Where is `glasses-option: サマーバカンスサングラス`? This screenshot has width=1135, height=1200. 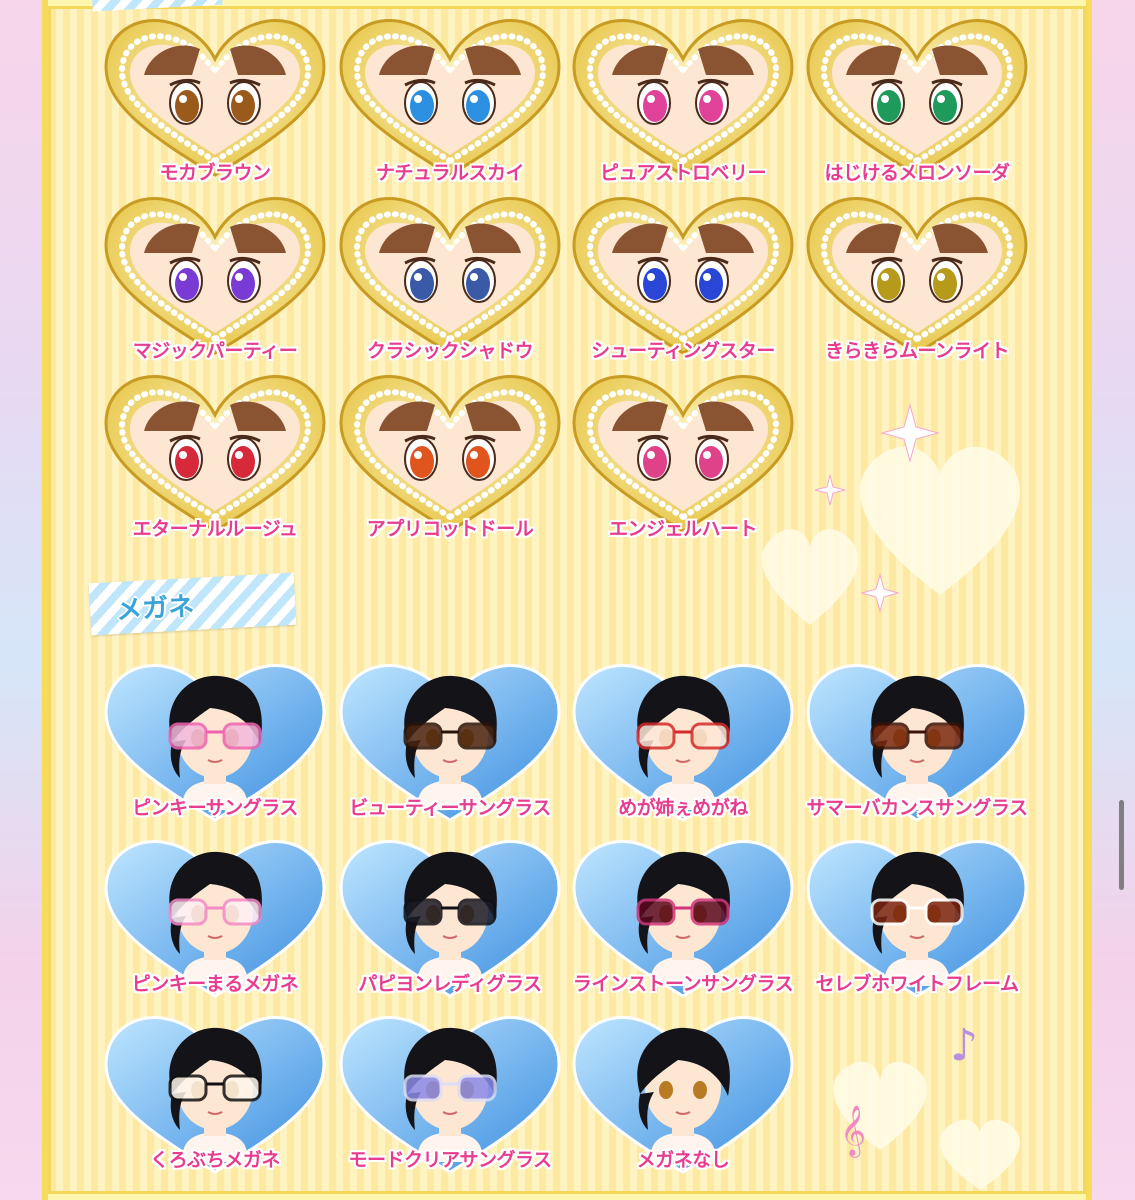
glasses-option: サマーバカンスサングラス is located at coordinates (917, 750).